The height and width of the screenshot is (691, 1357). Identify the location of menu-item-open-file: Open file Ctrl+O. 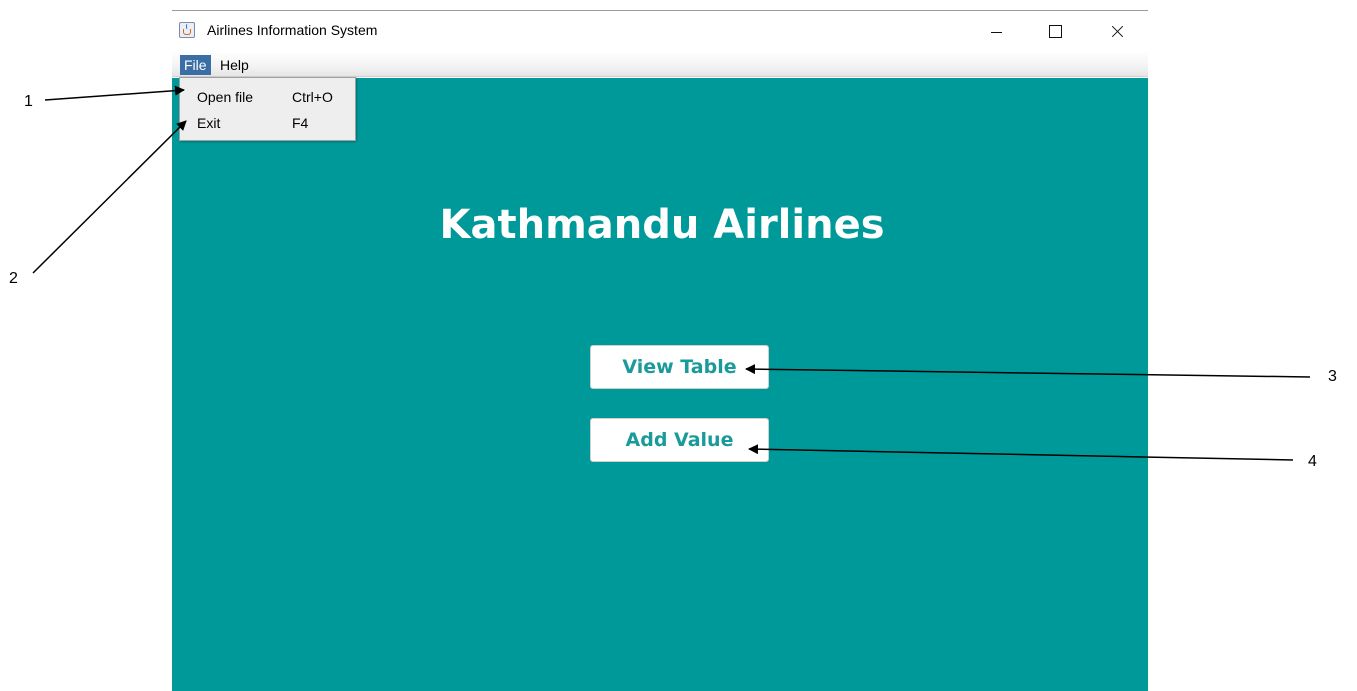
(267, 99).